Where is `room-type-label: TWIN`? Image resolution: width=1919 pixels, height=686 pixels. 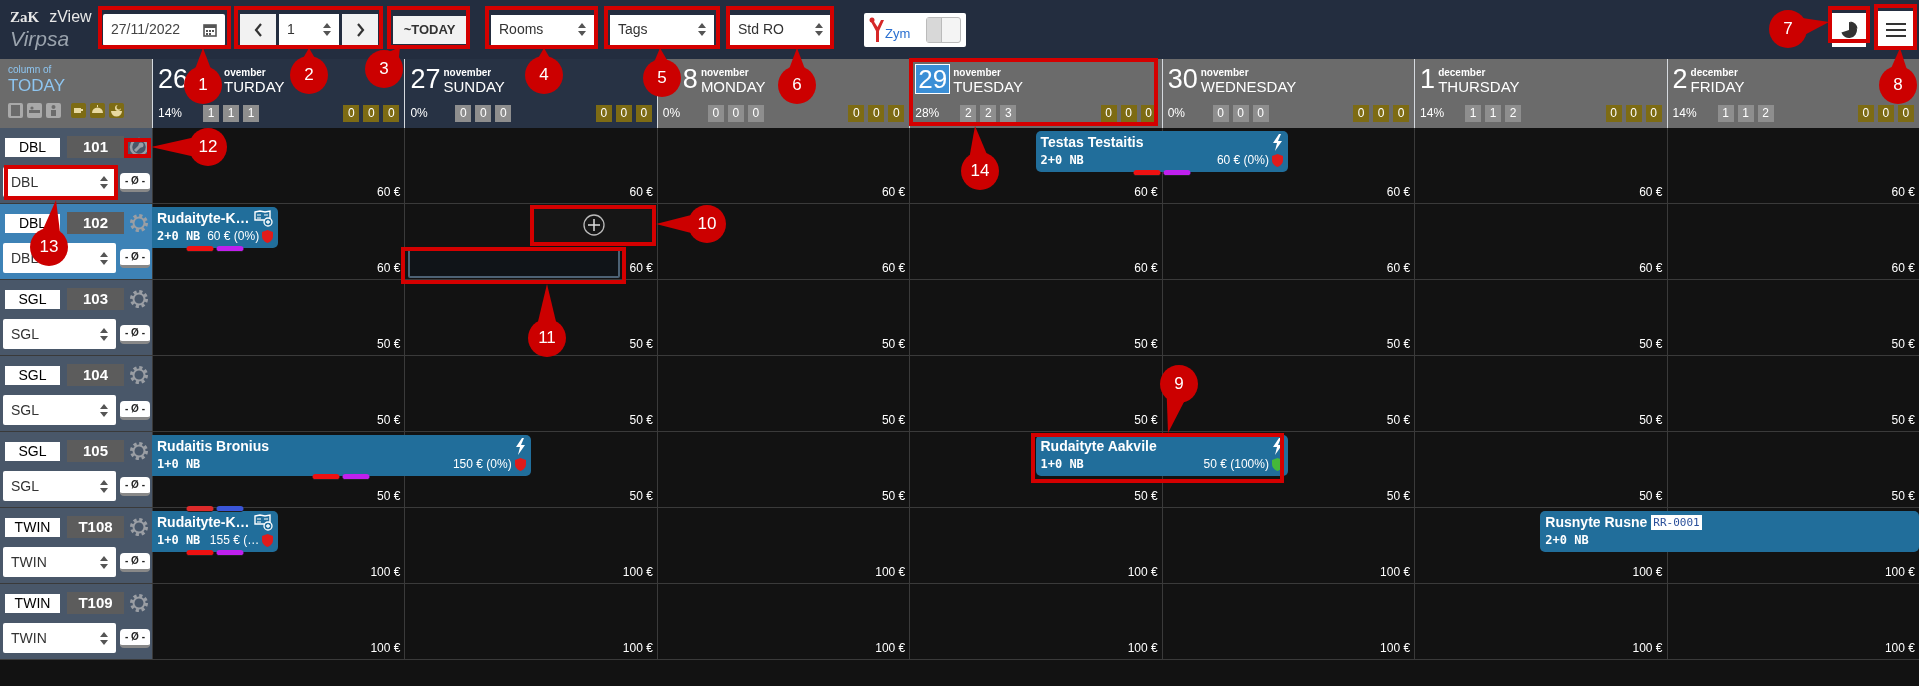 room-type-label: TWIN is located at coordinates (32, 603).